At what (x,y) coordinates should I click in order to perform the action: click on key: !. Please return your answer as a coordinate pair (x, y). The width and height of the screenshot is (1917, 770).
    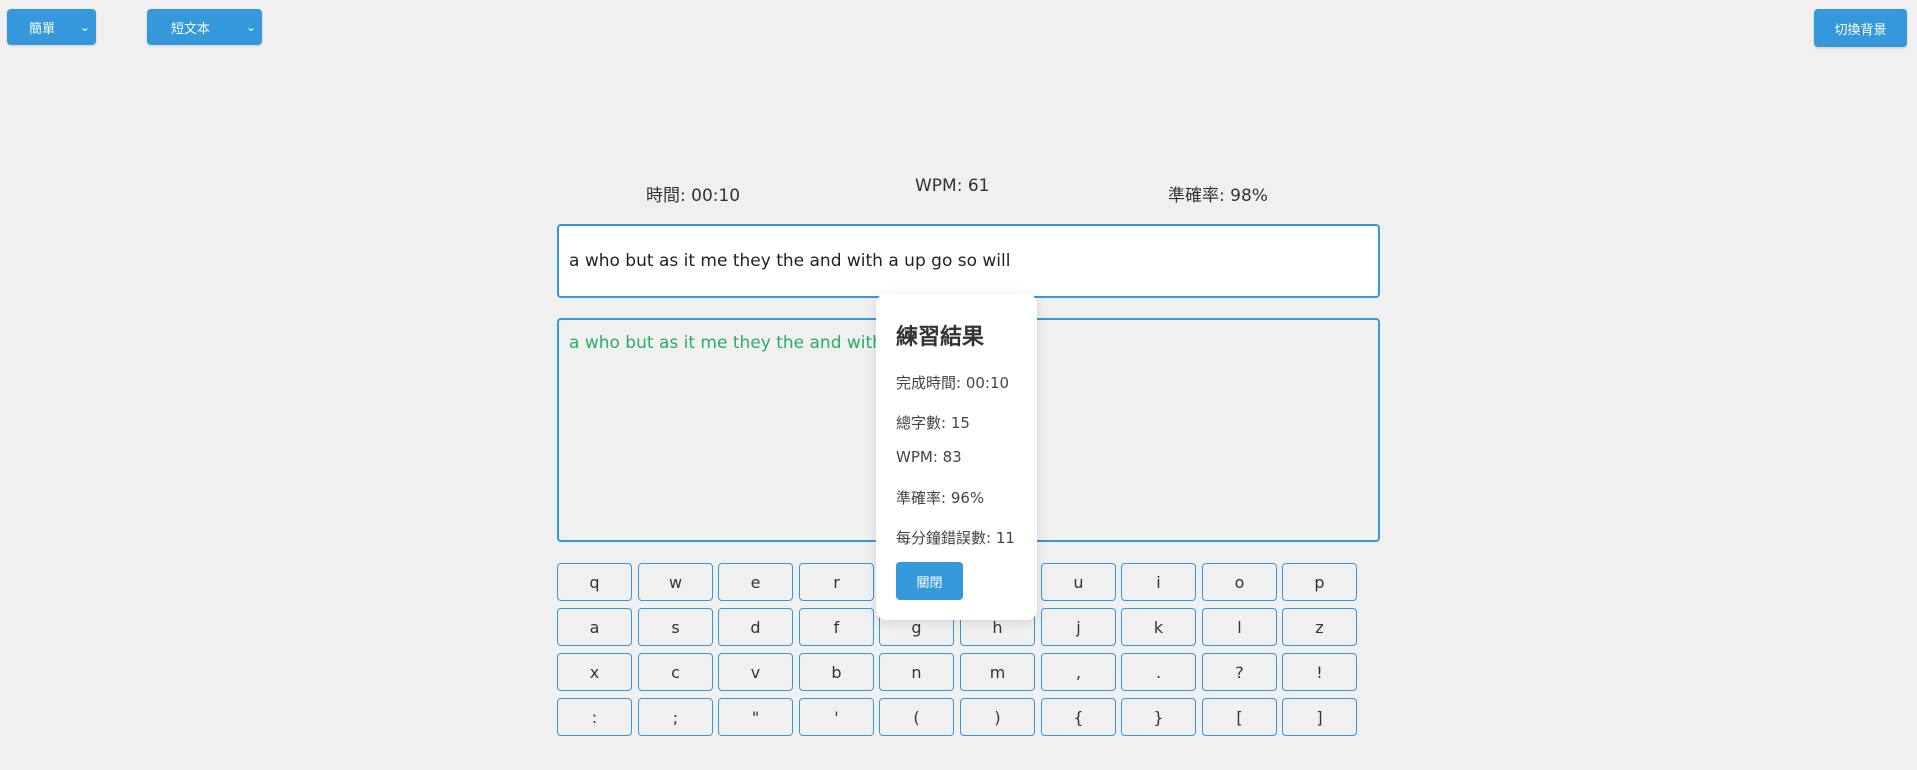
    Looking at the image, I should click on (1319, 672).